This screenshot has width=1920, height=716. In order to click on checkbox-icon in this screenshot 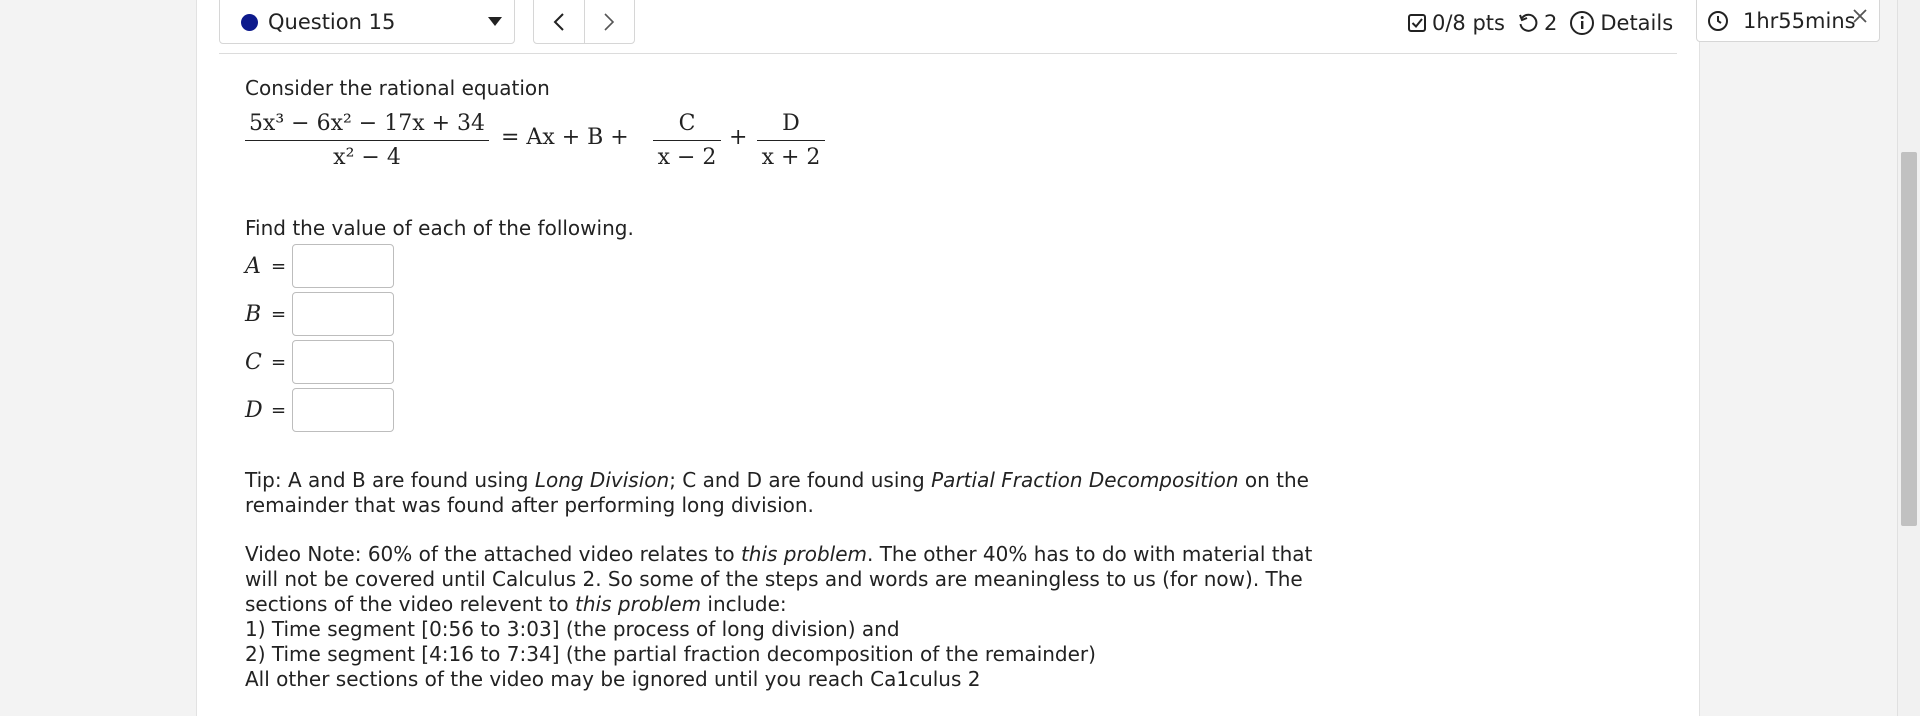, I will do `click(1417, 23)`.